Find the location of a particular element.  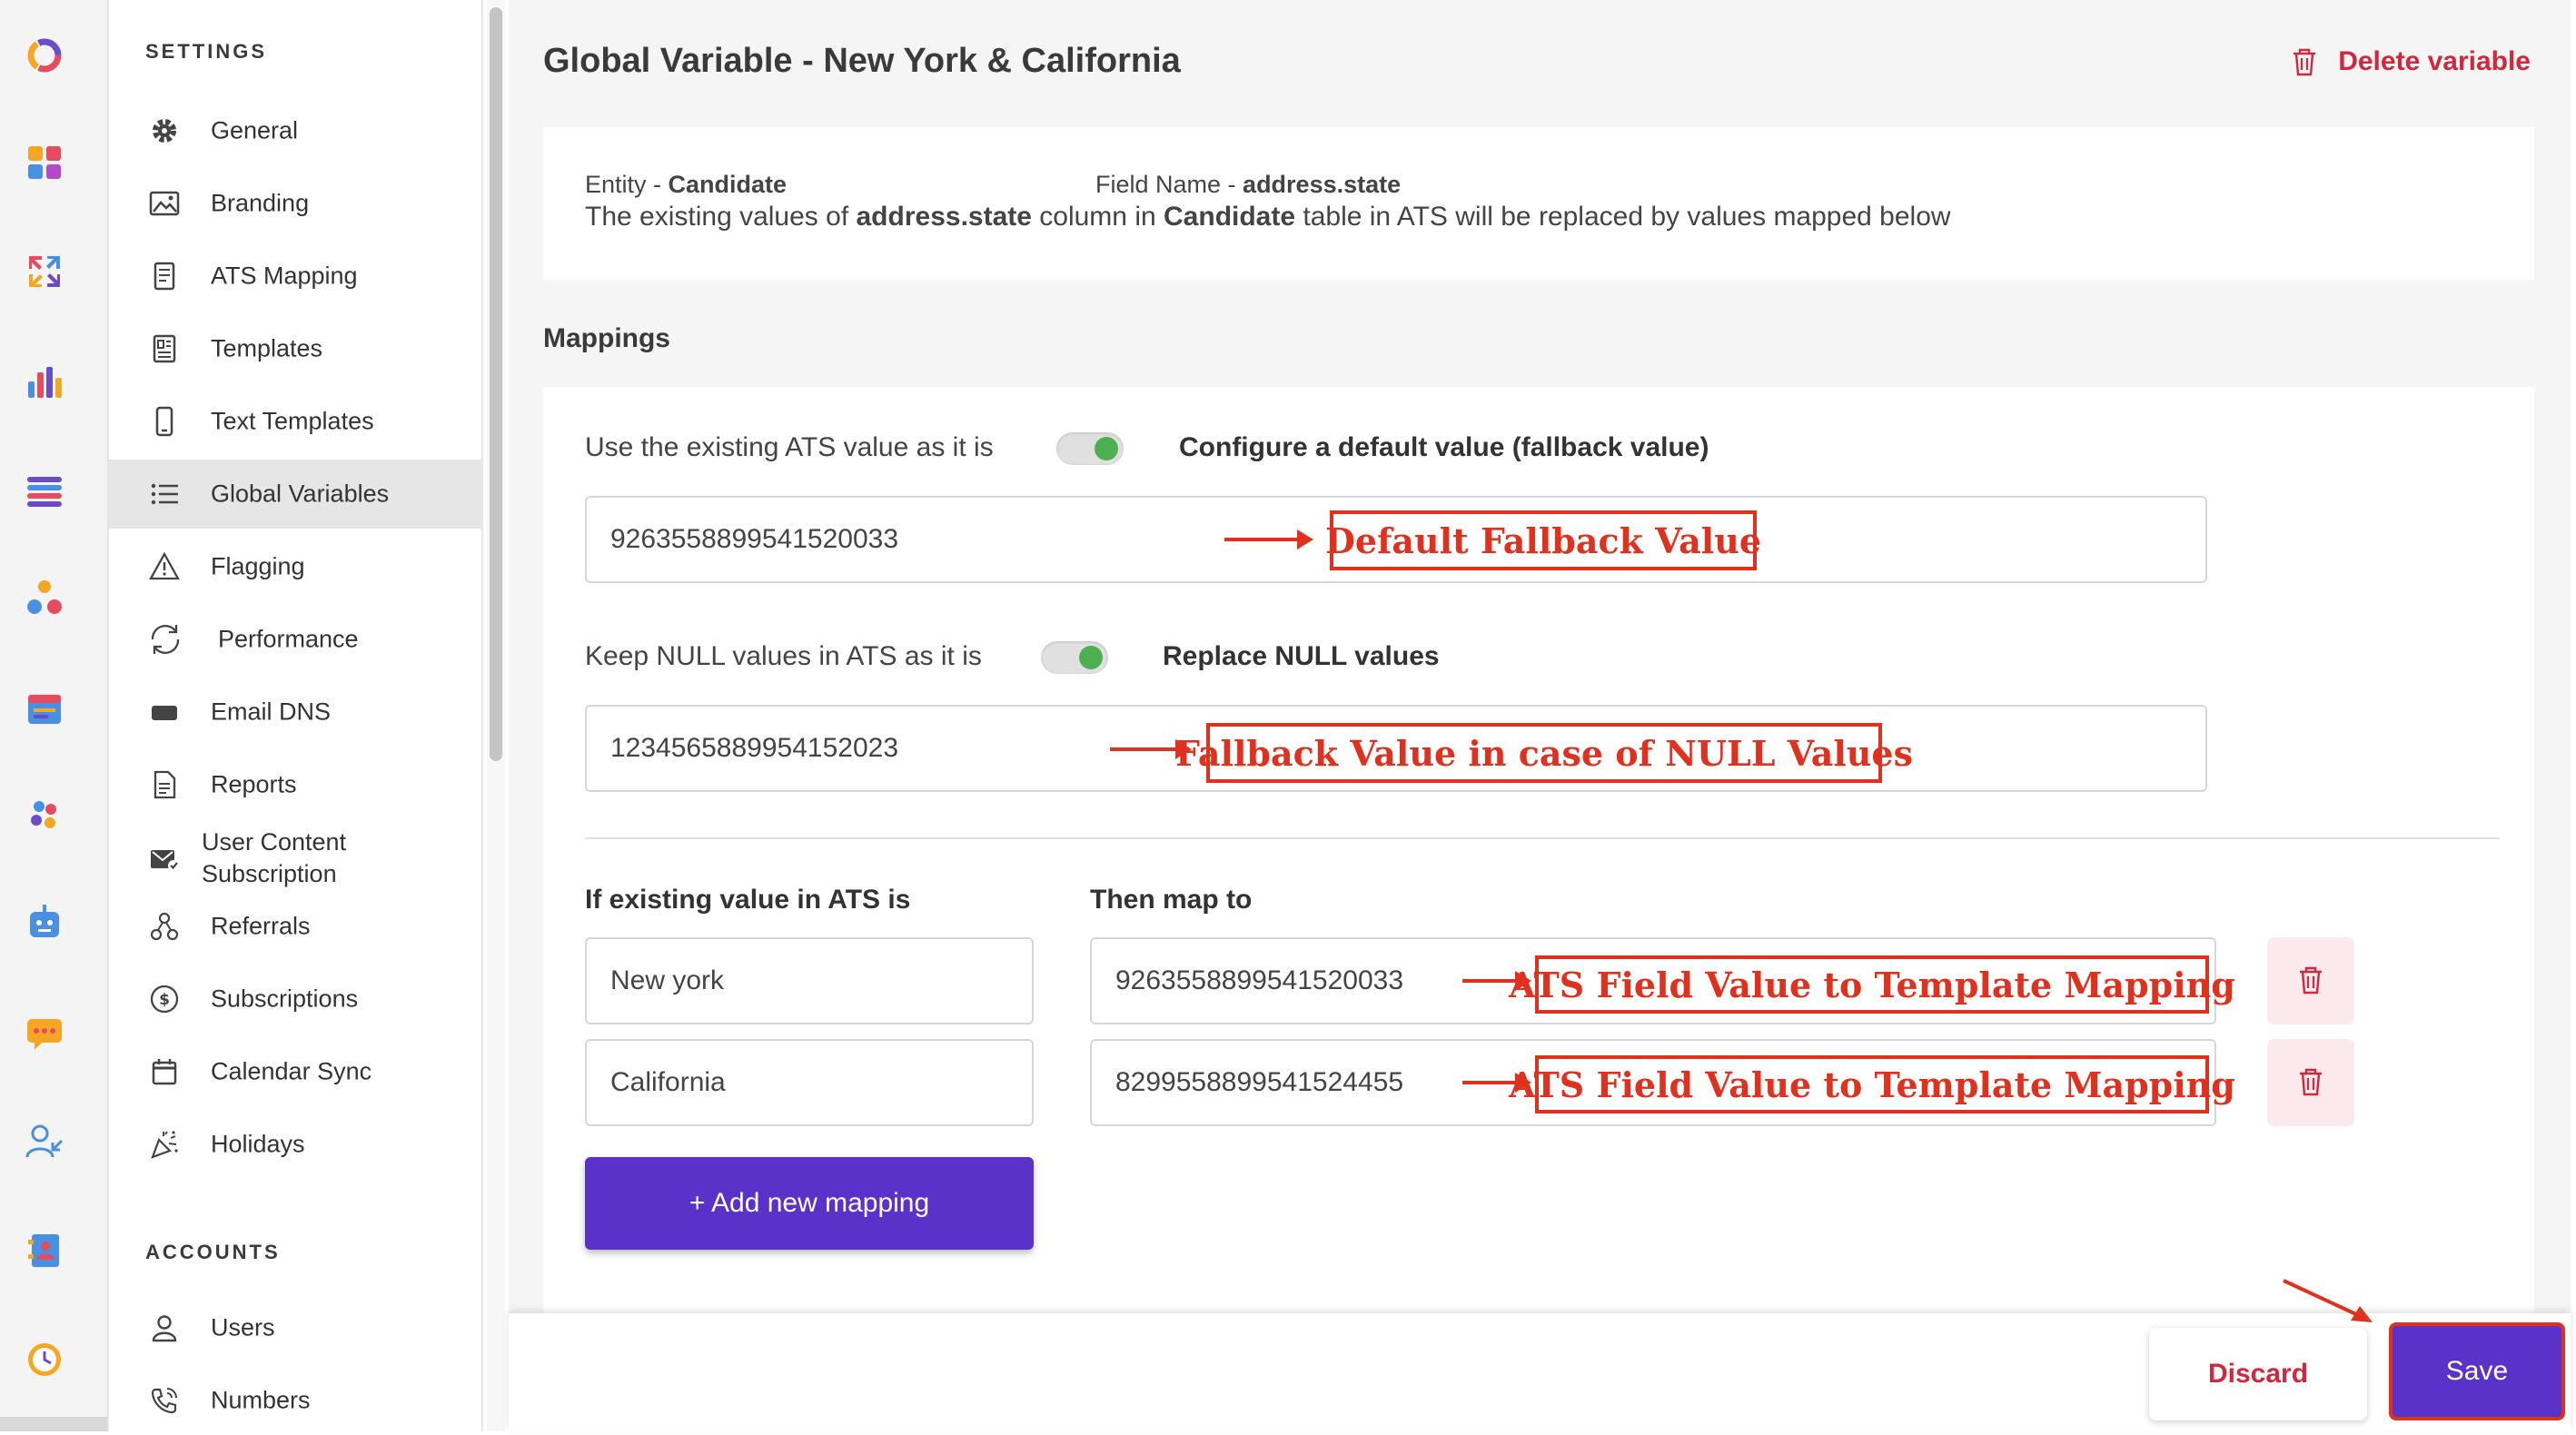

annotation-null-fallback: Fallback Value in case of NULL Values is located at coordinates (1544, 753).